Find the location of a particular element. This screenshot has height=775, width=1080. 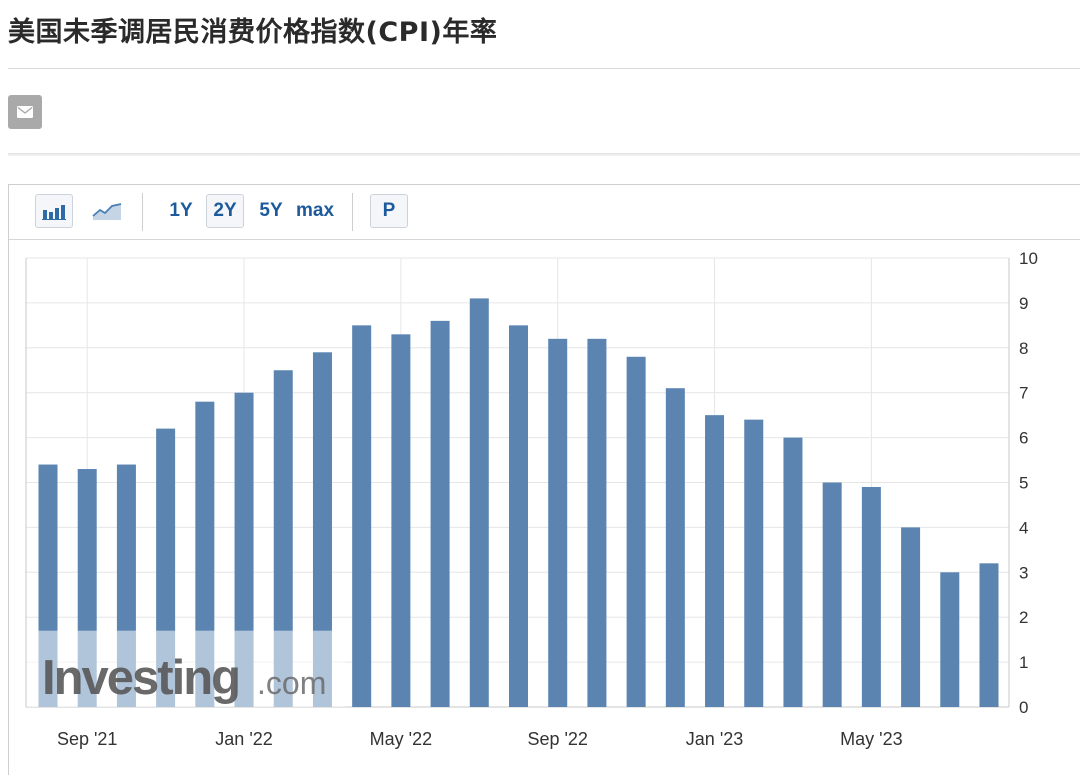

watermark-logo: Investing is located at coordinates (140, 678).